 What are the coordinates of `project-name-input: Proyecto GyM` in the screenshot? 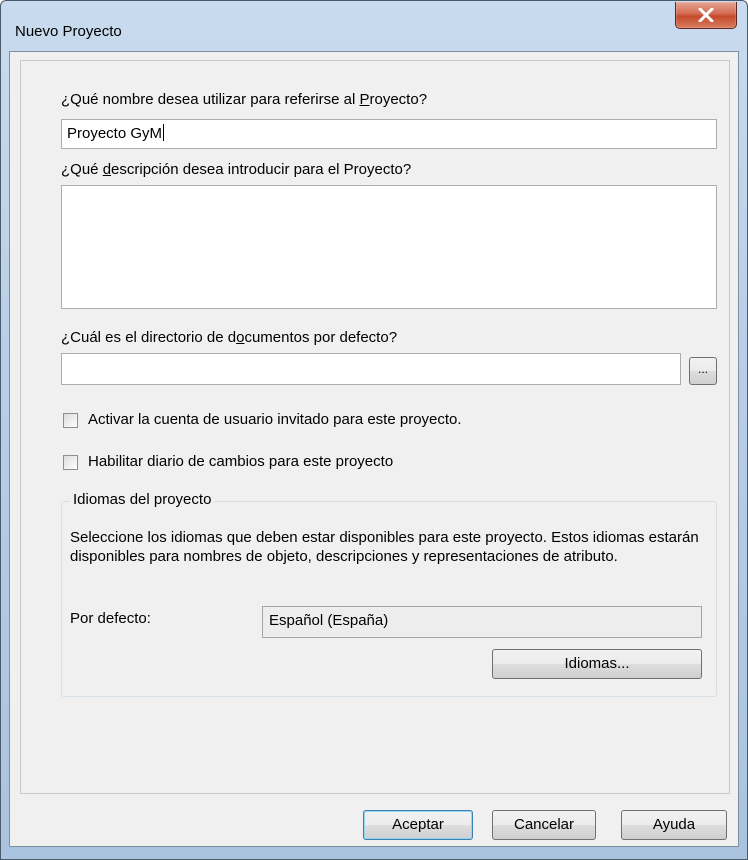 It's located at (389, 134).